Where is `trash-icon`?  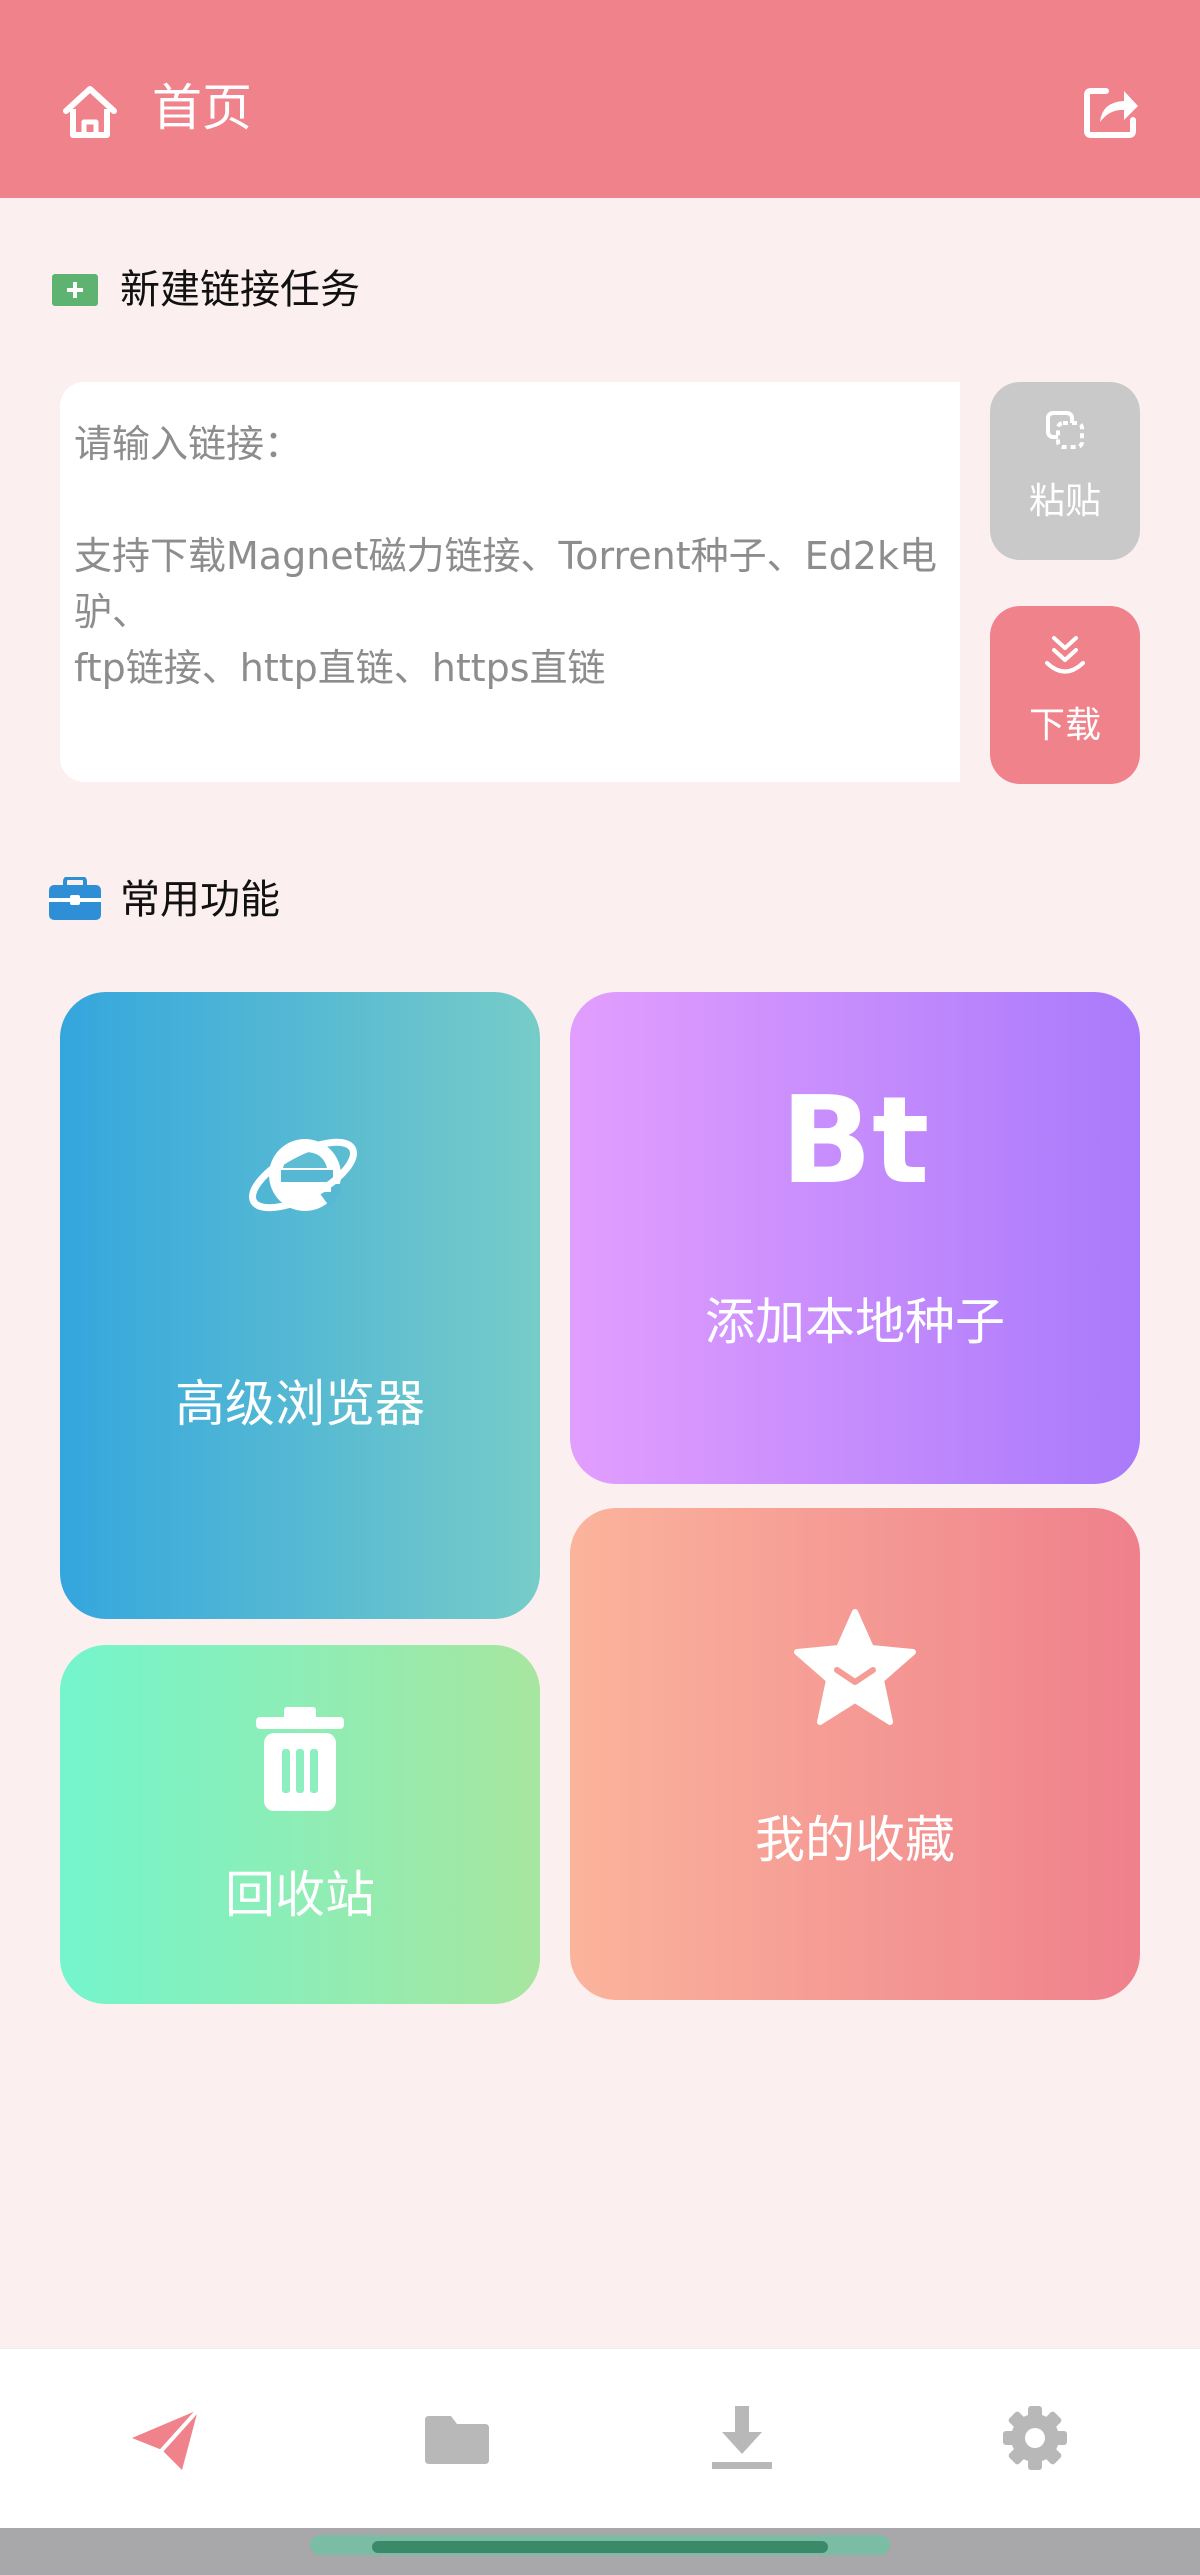
trash-icon is located at coordinates (300, 1759).